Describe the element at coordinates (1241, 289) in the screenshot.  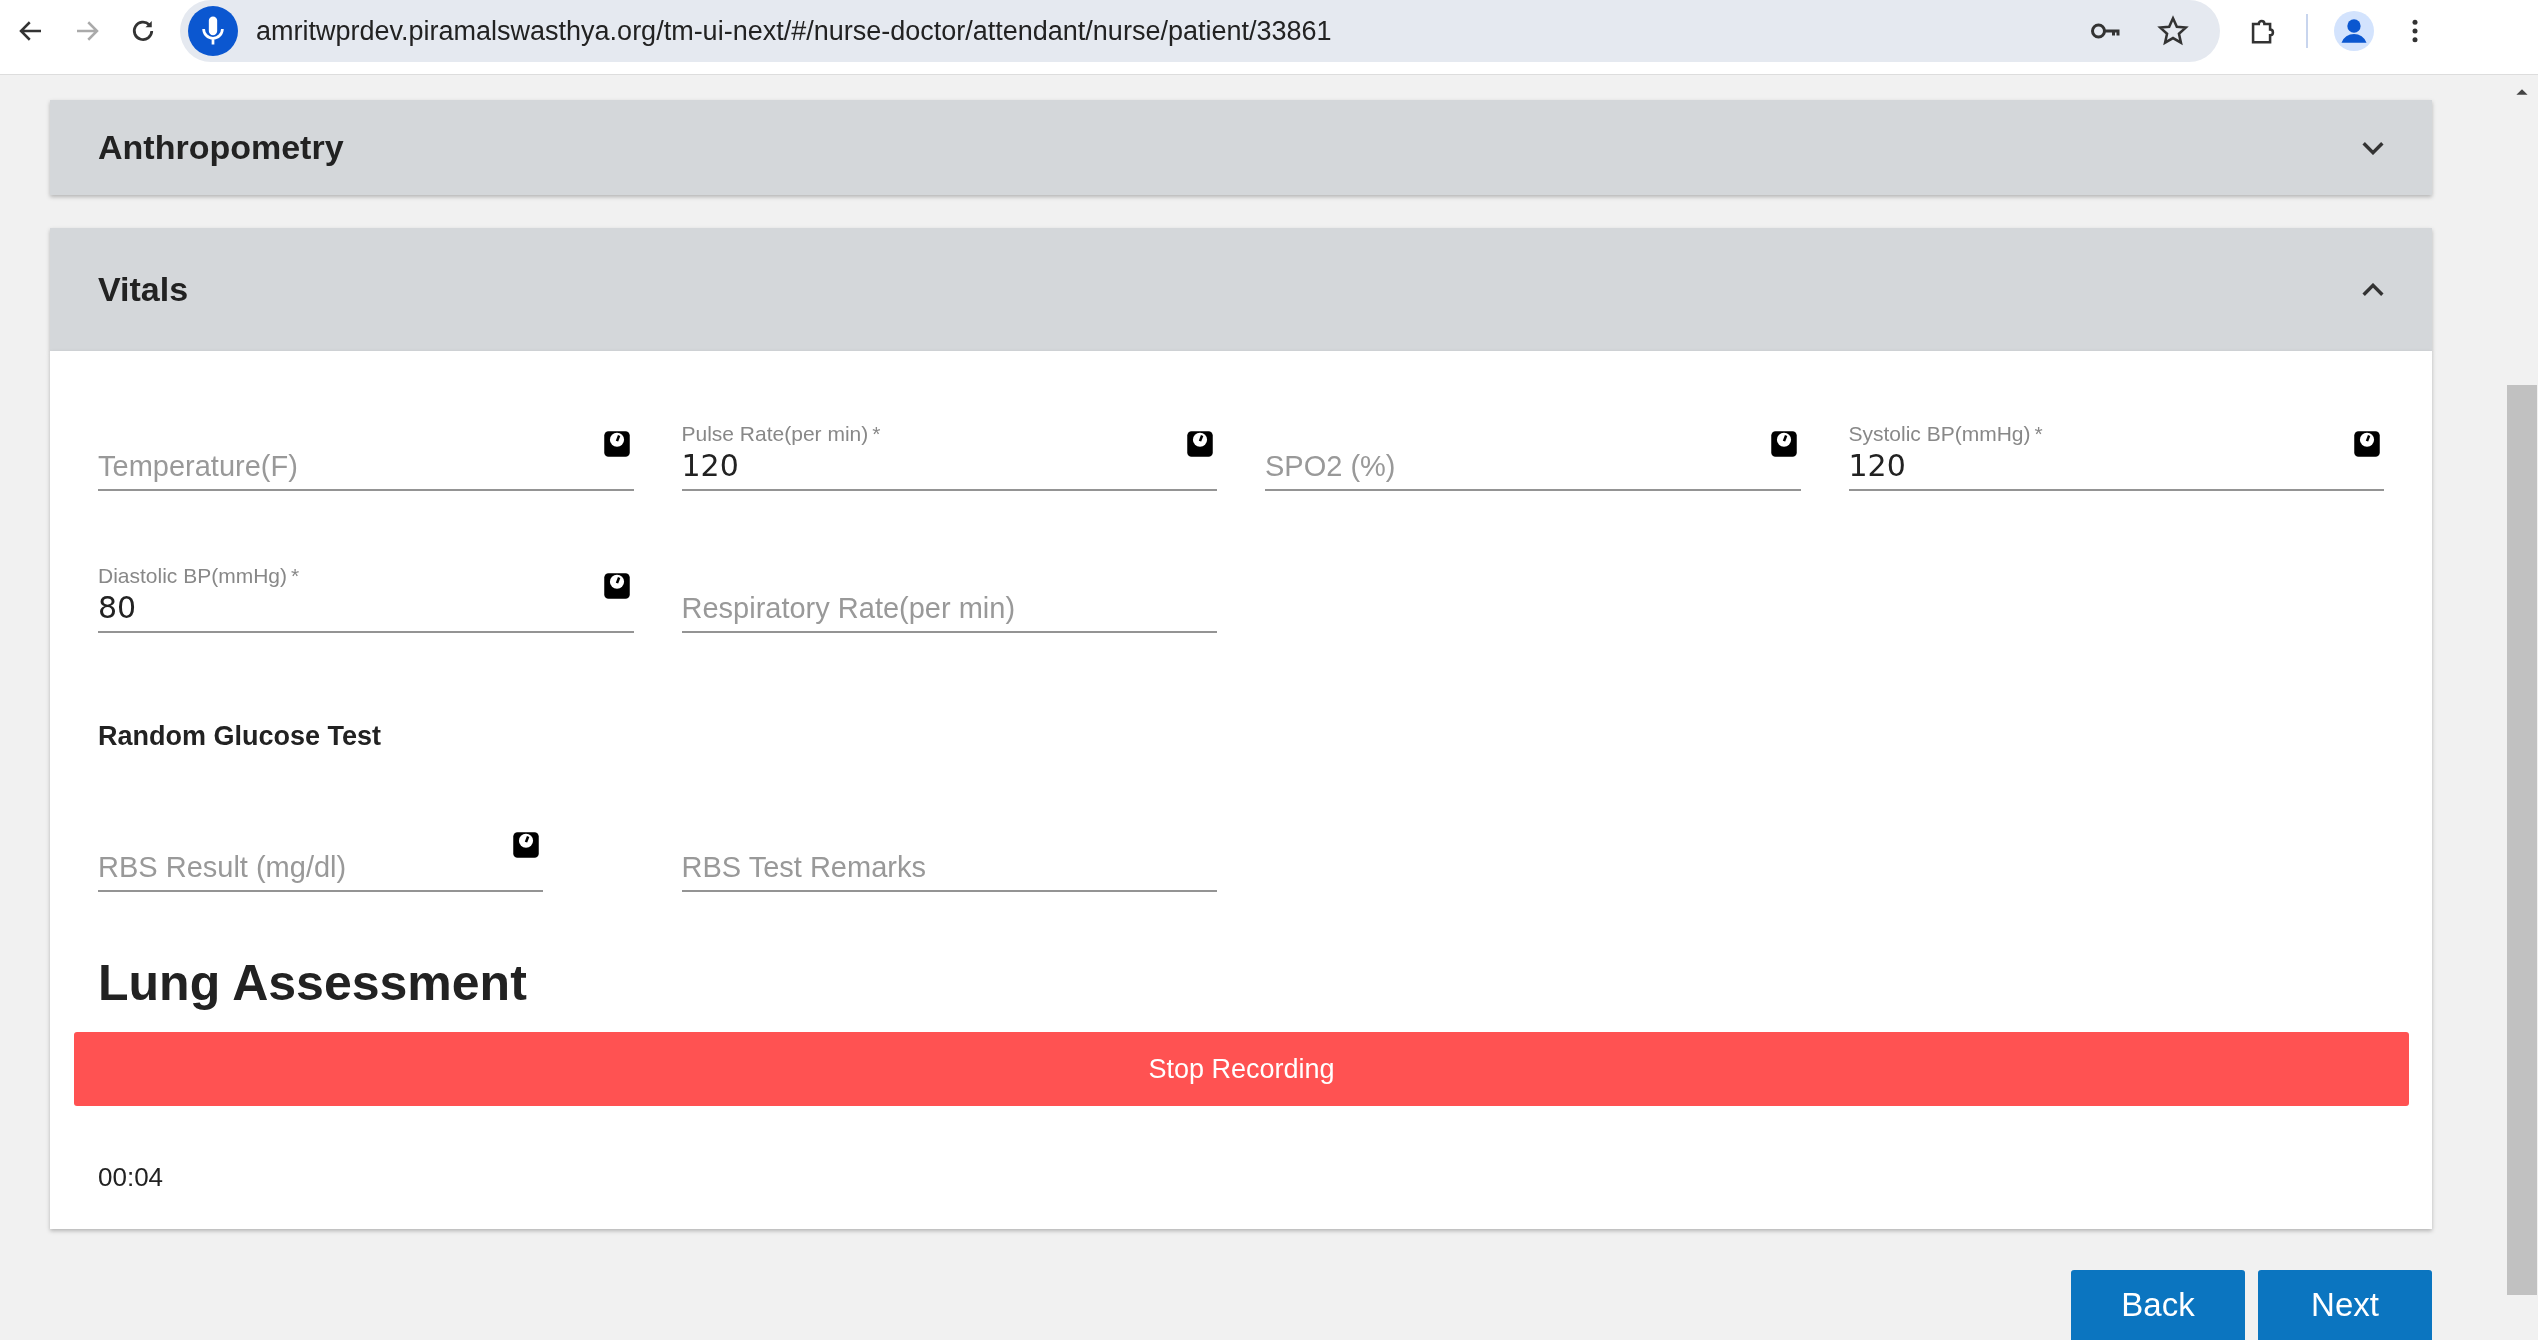
I see `section-header: Vitals` at that location.